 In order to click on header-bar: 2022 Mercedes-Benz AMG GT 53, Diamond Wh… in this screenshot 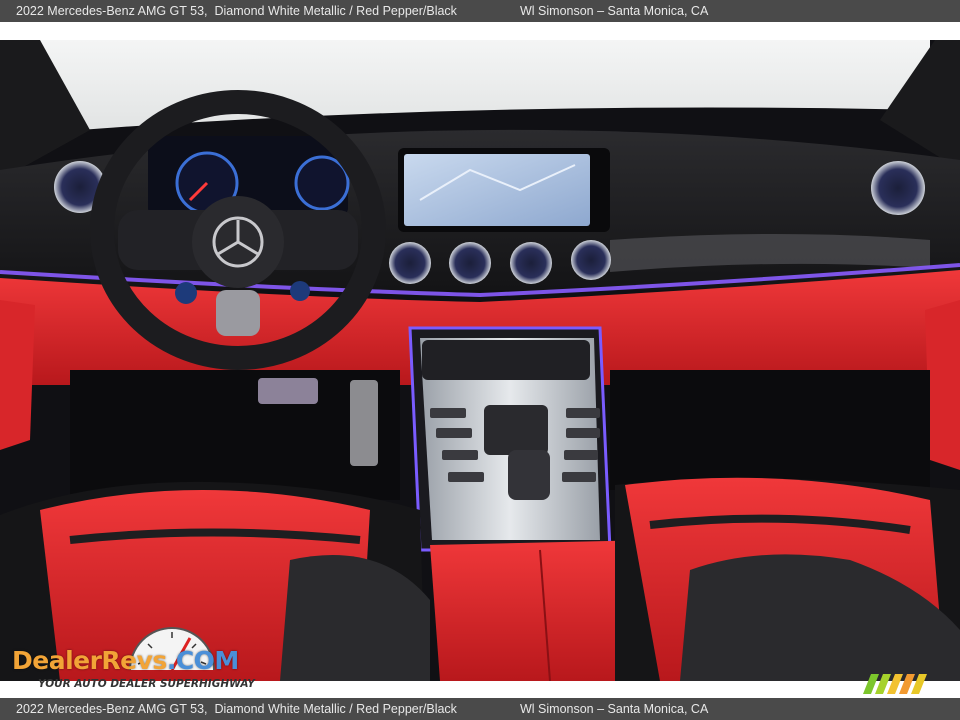, I will do `click(480, 11)`.